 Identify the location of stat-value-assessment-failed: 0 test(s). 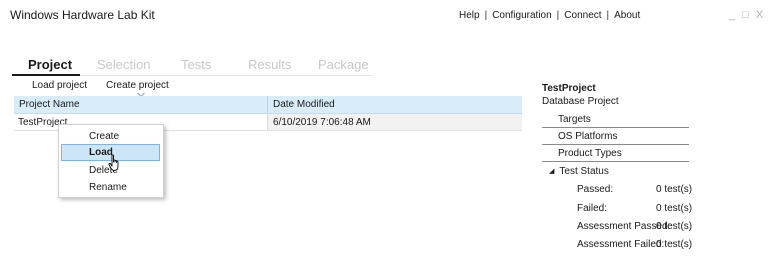
(674, 244).